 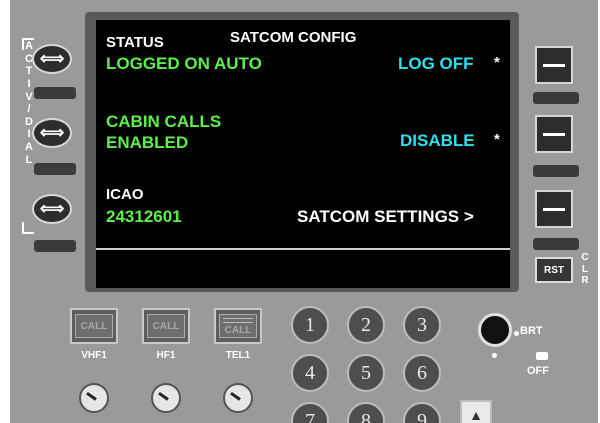 I want to click on off-label: OFF, so click(x=538, y=371).